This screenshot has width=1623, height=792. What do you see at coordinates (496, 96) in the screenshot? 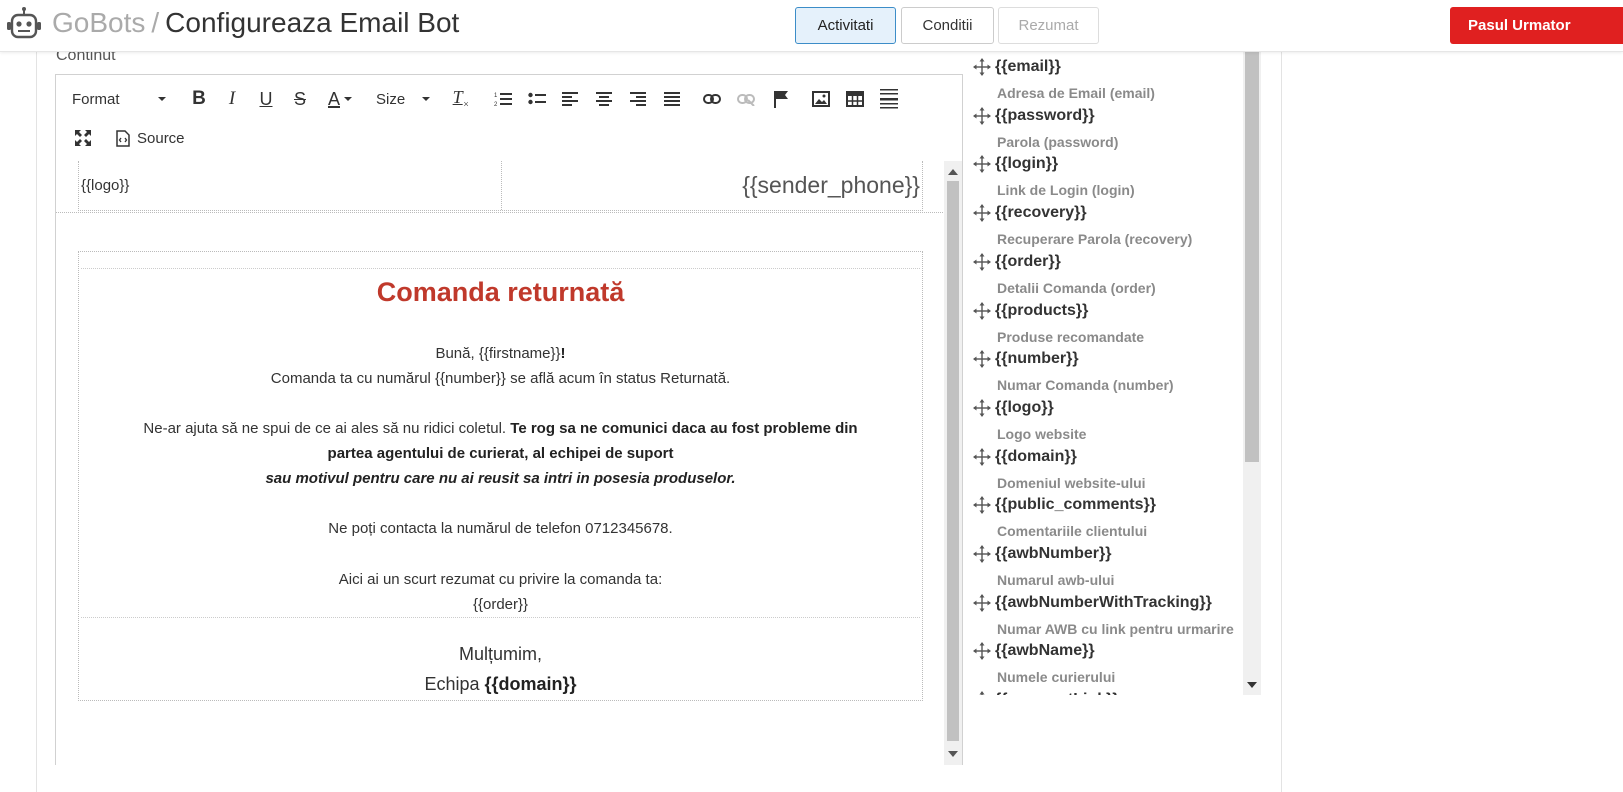
I see `svg-text: 1` at bounding box center [496, 96].